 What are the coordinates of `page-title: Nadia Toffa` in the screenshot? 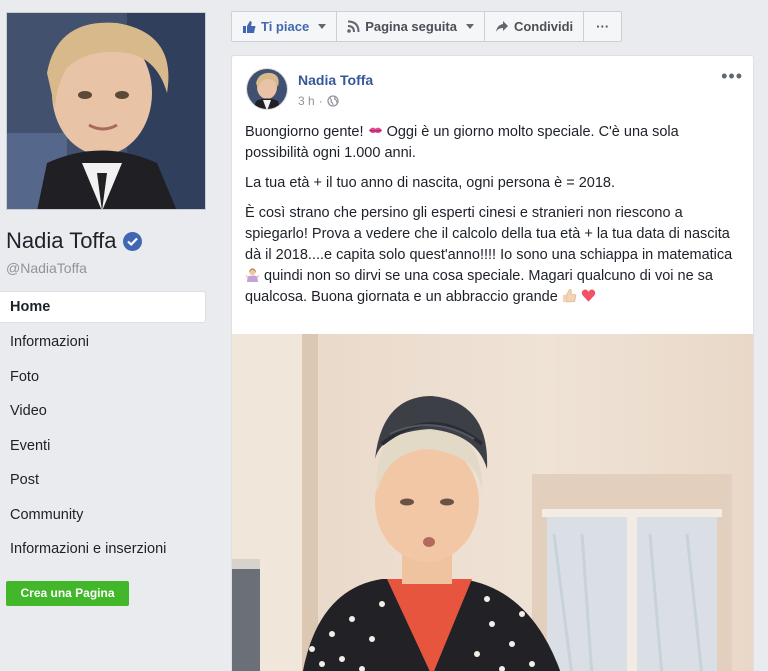 It's located at (74, 241).